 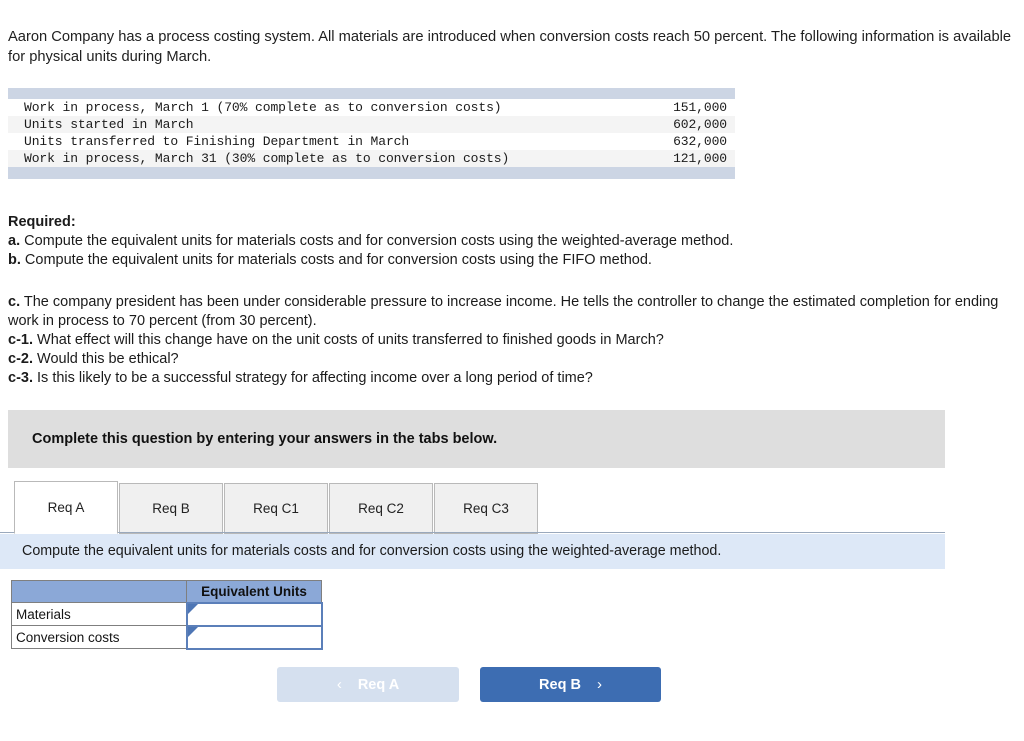 What do you see at coordinates (108, 359) in the screenshot?
I see `part-c2-text: Would this be ethical?` at bounding box center [108, 359].